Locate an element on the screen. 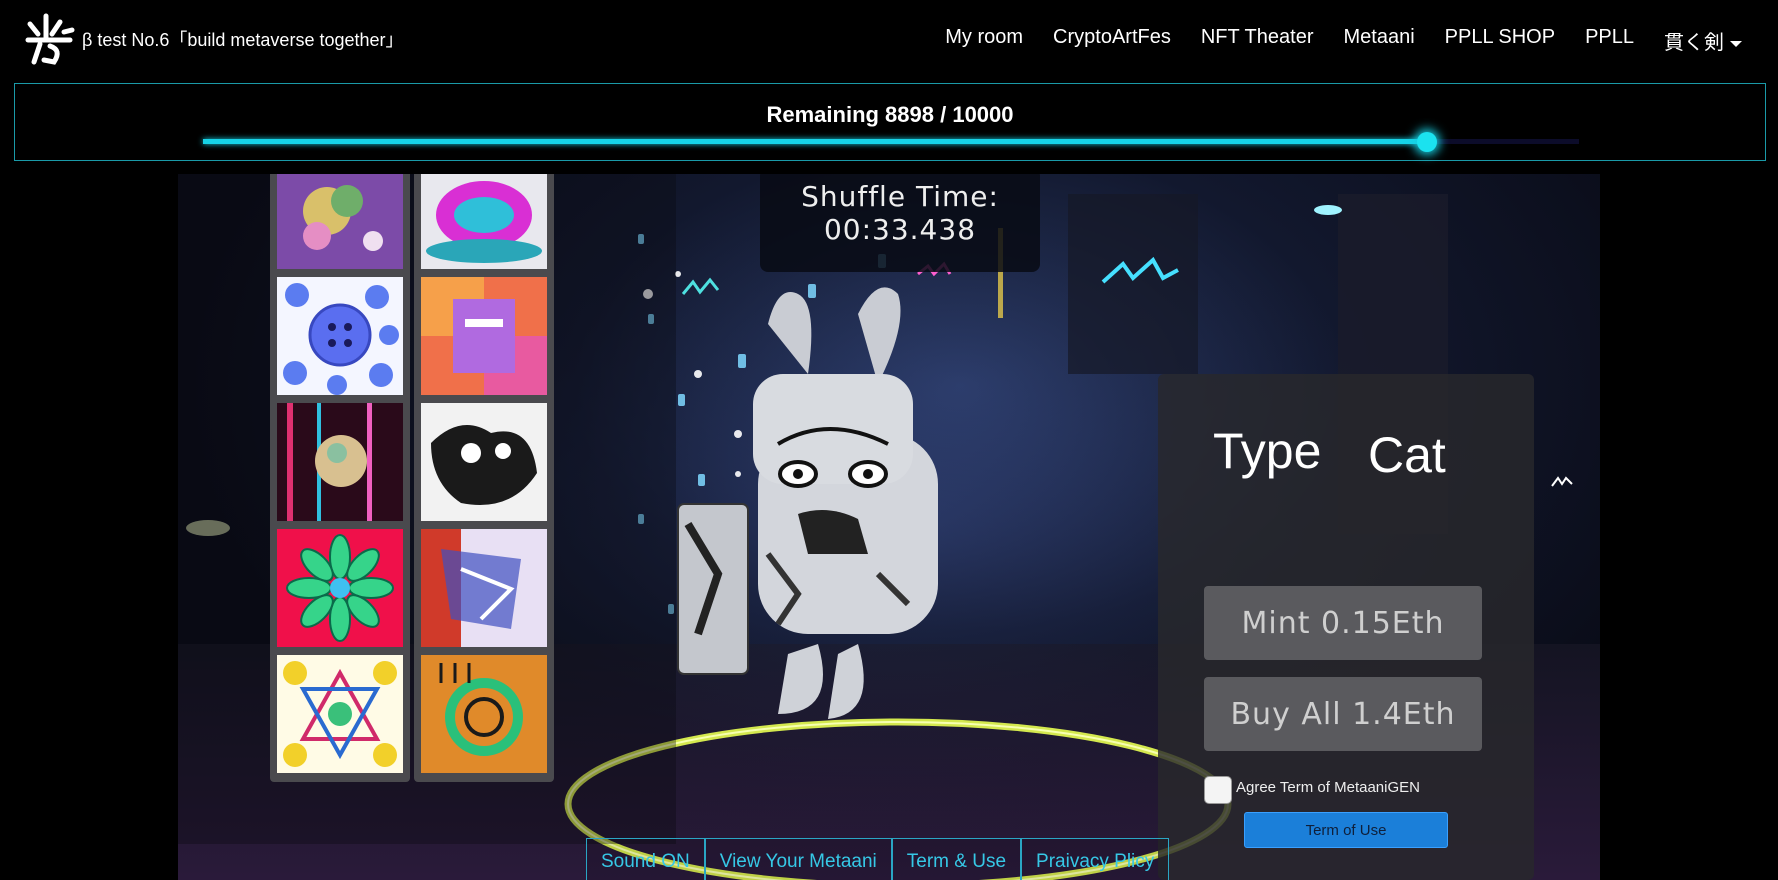 This screenshot has height=880, width=1778. progress-track is located at coordinates (891, 142).